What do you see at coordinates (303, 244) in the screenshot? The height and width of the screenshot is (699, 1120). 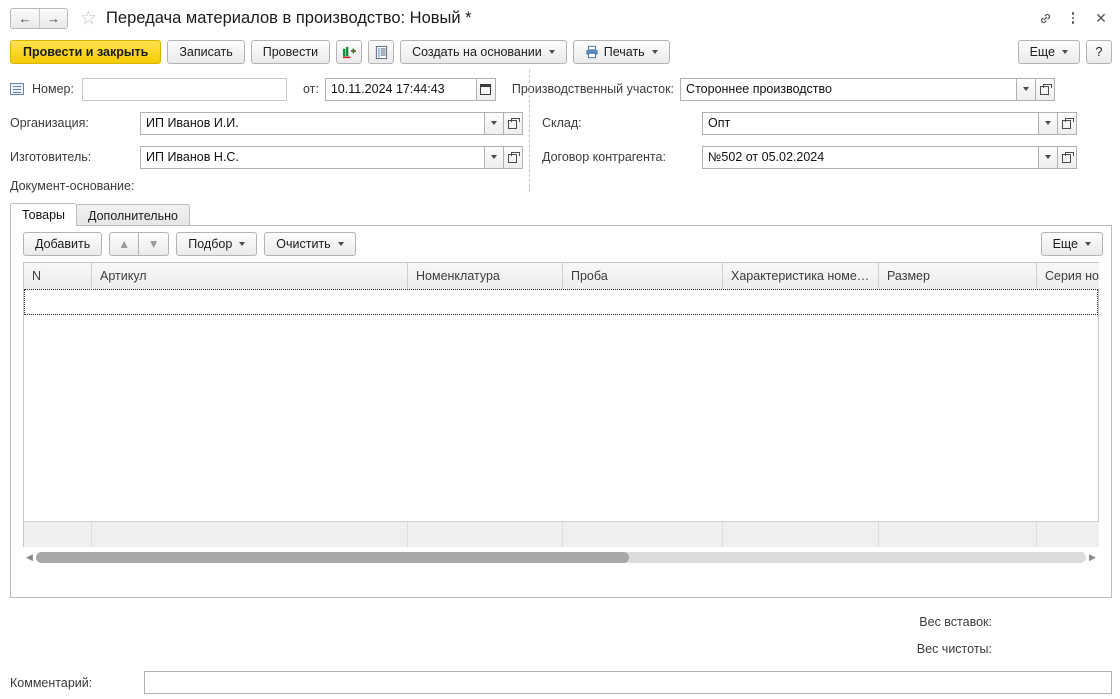 I see `clear-label: Очистить` at bounding box center [303, 244].